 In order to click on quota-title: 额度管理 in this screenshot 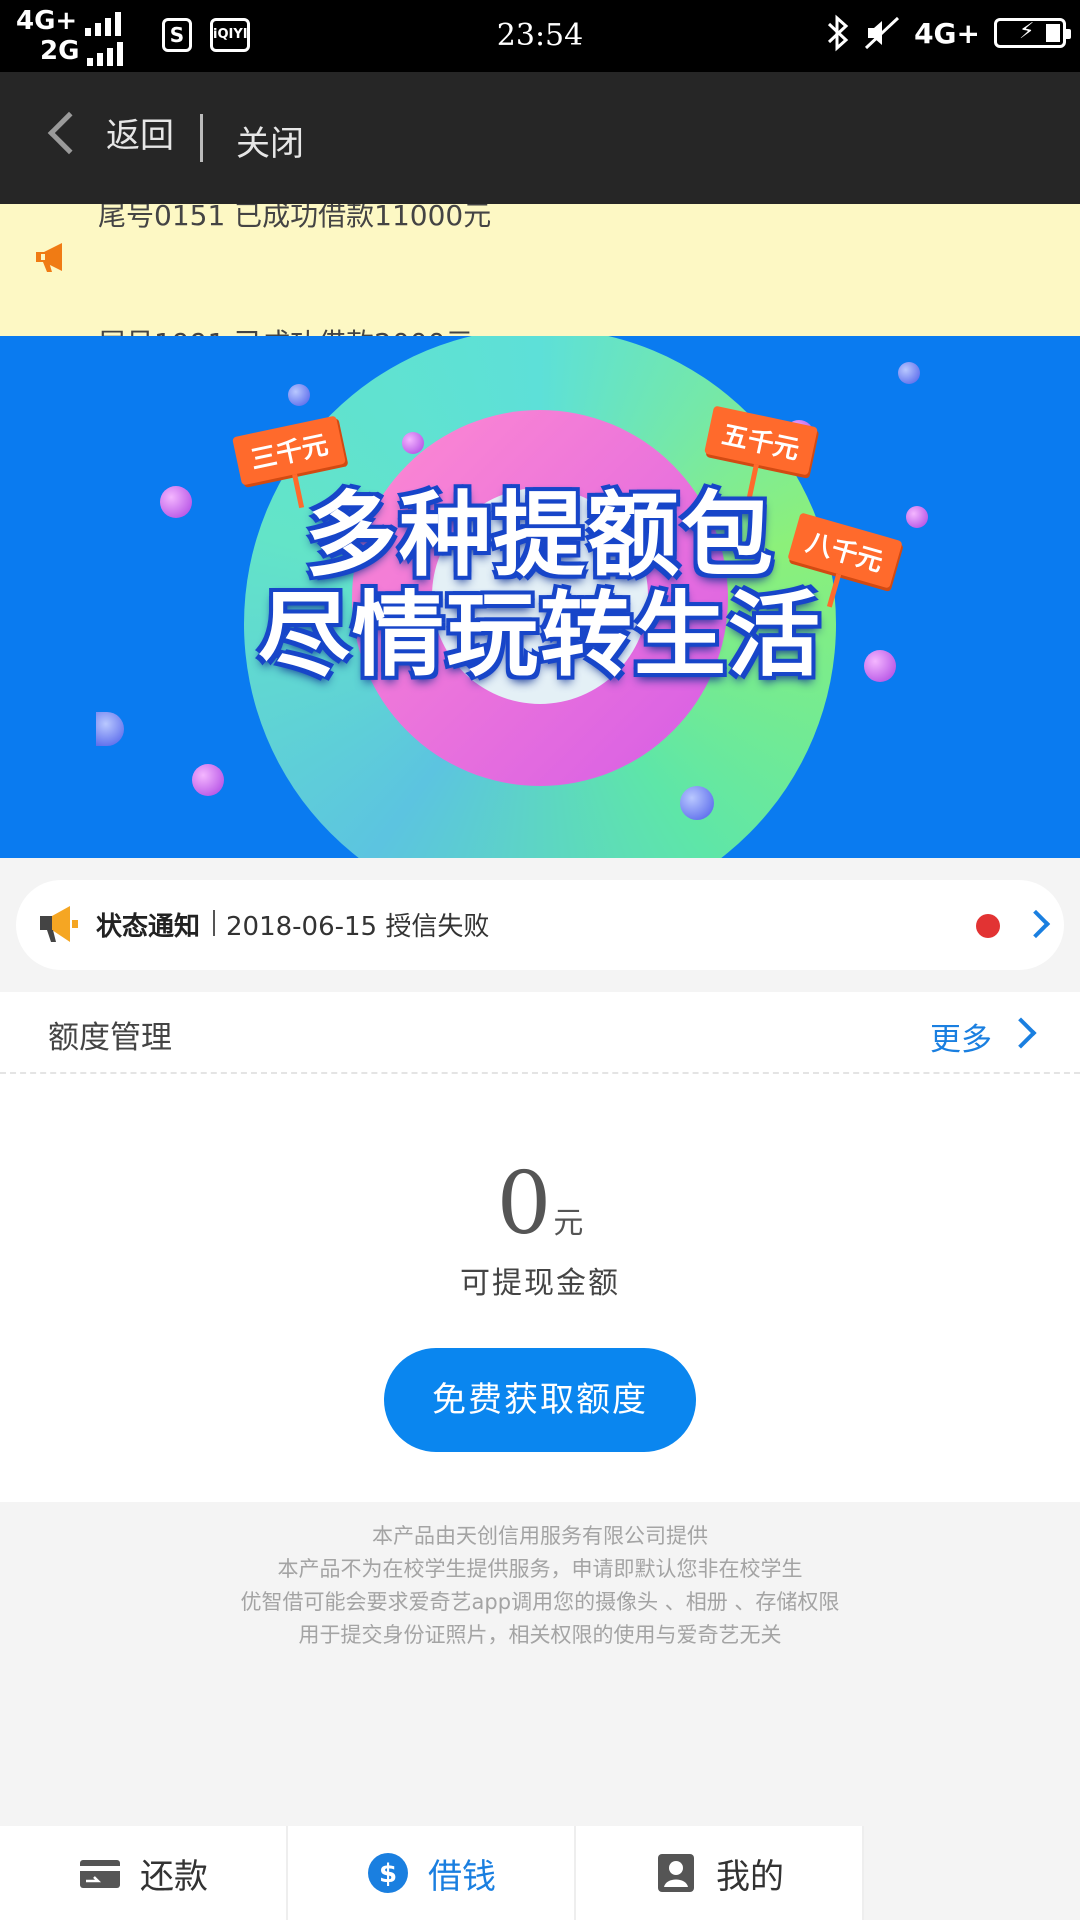, I will do `click(110, 1038)`.